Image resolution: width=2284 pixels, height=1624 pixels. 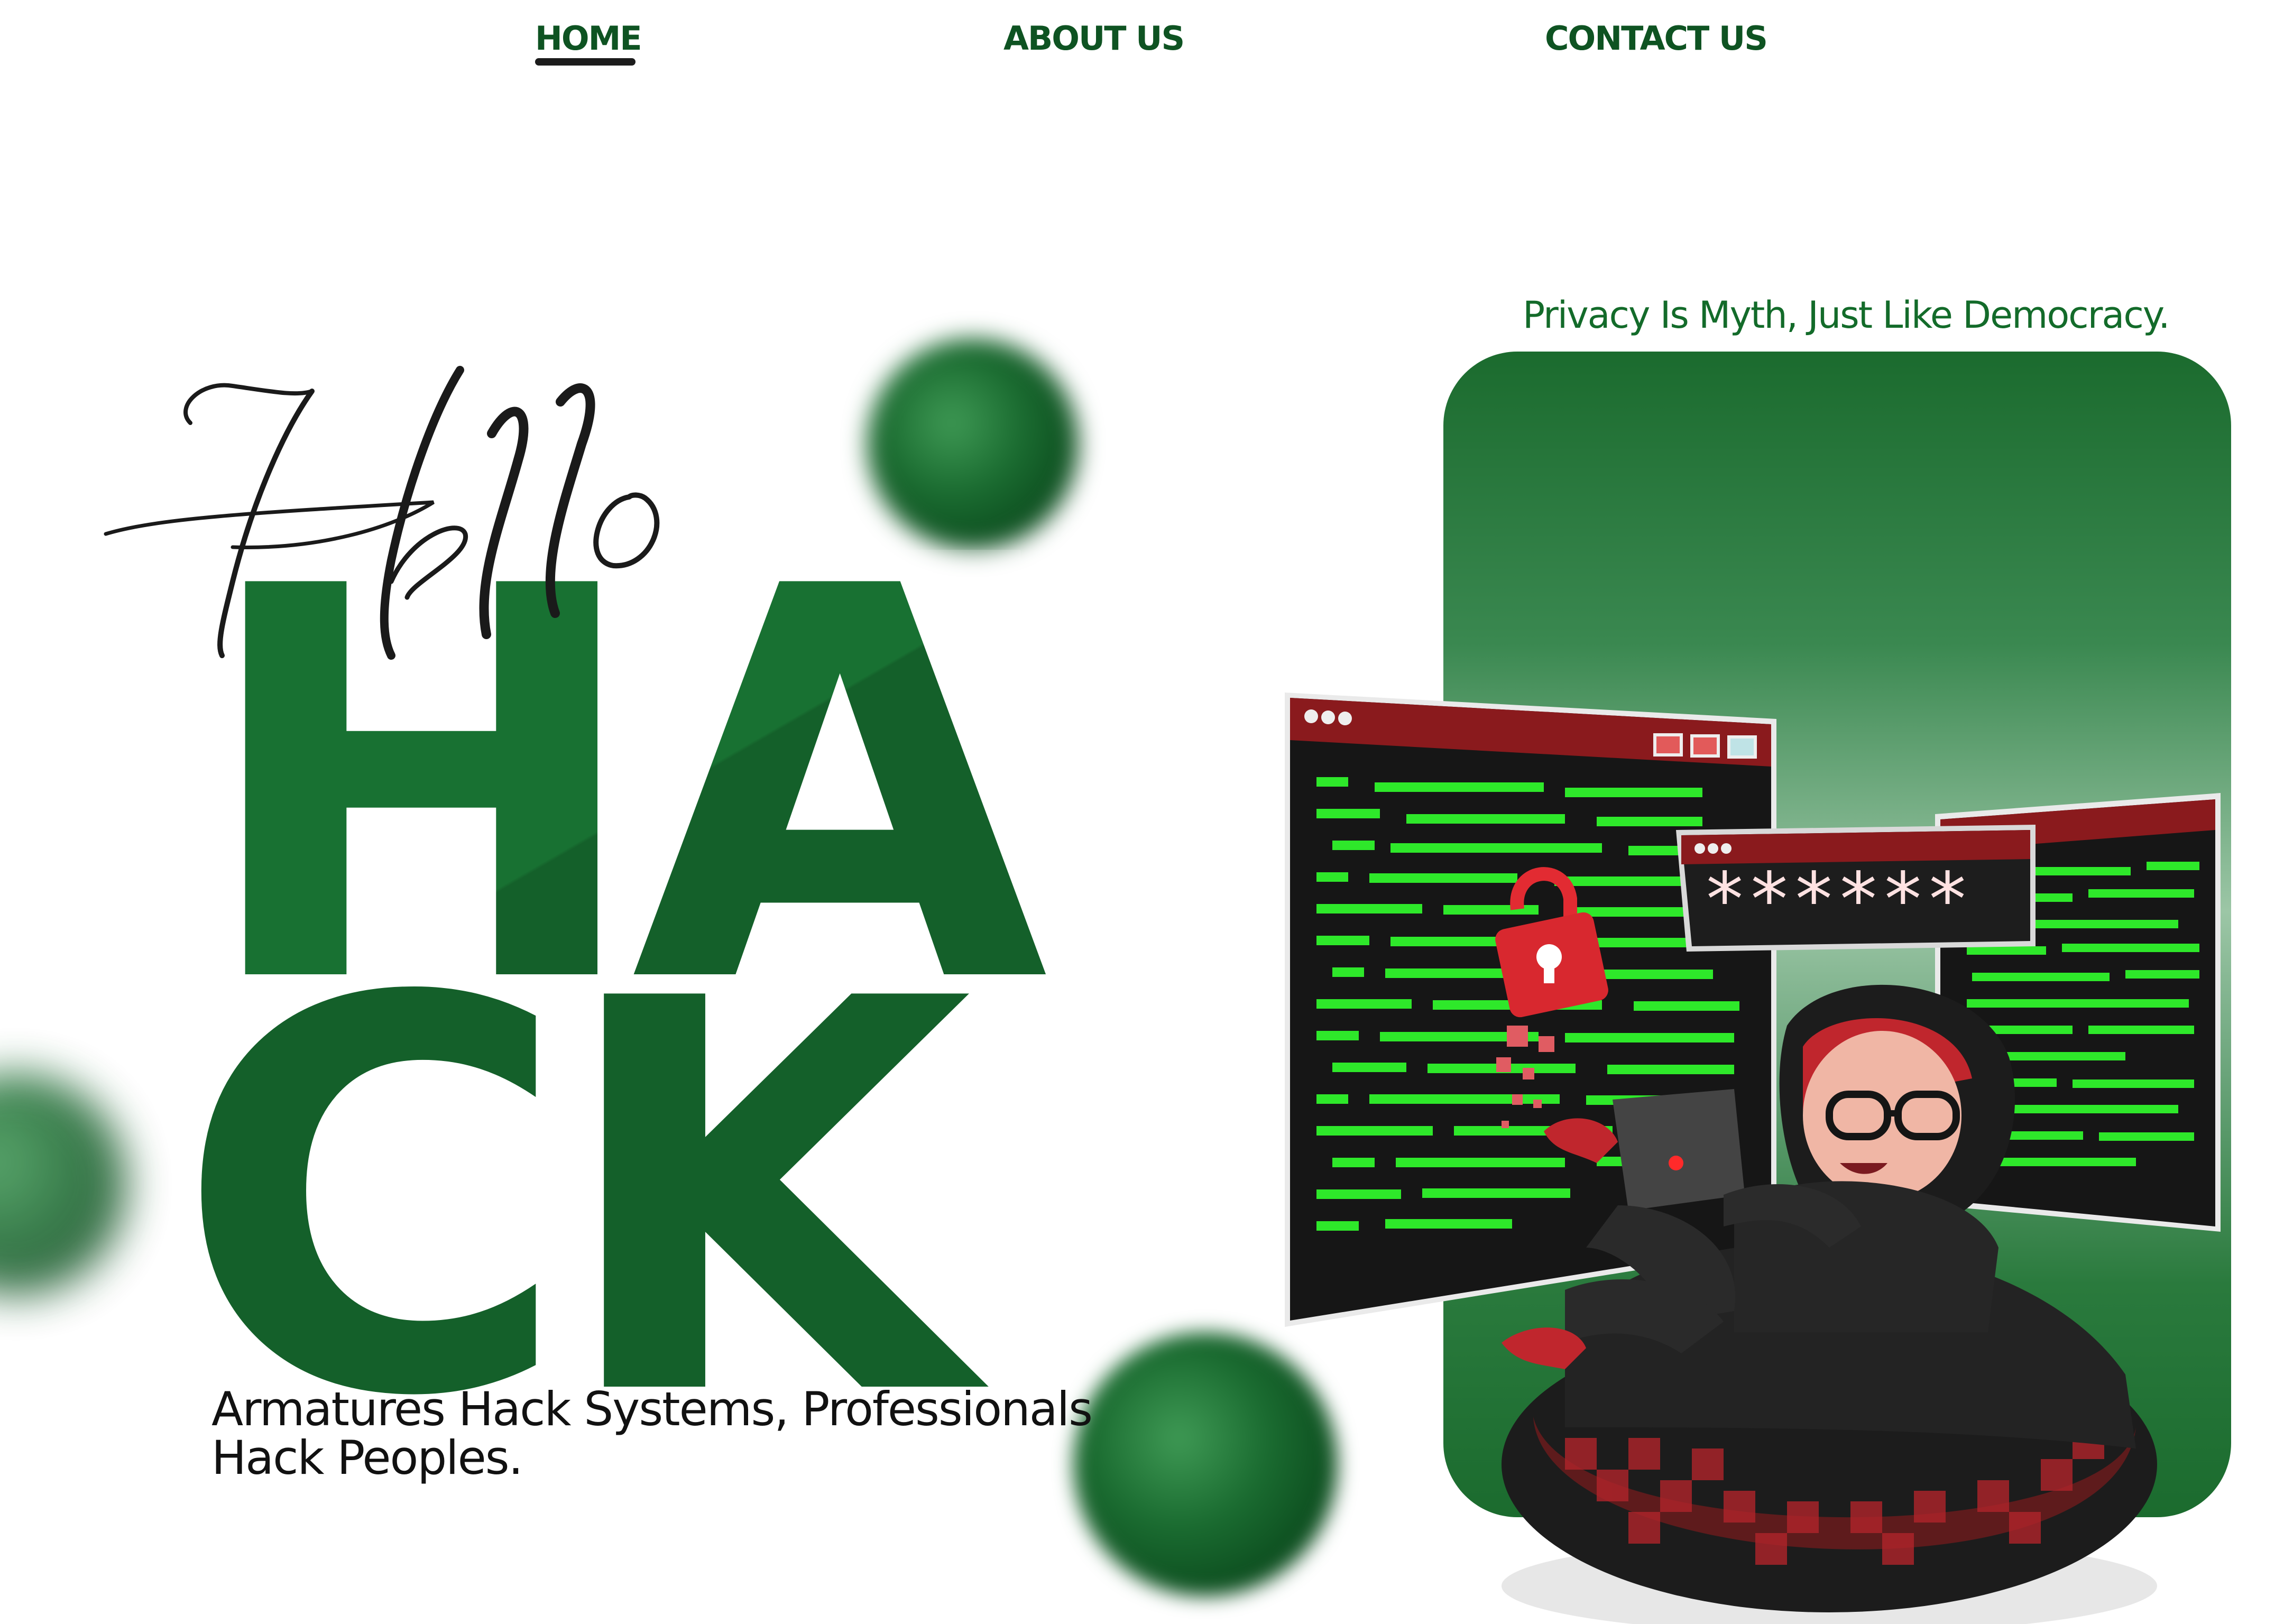 What do you see at coordinates (585, 62) in the screenshot?
I see `nav-active-underline` at bounding box center [585, 62].